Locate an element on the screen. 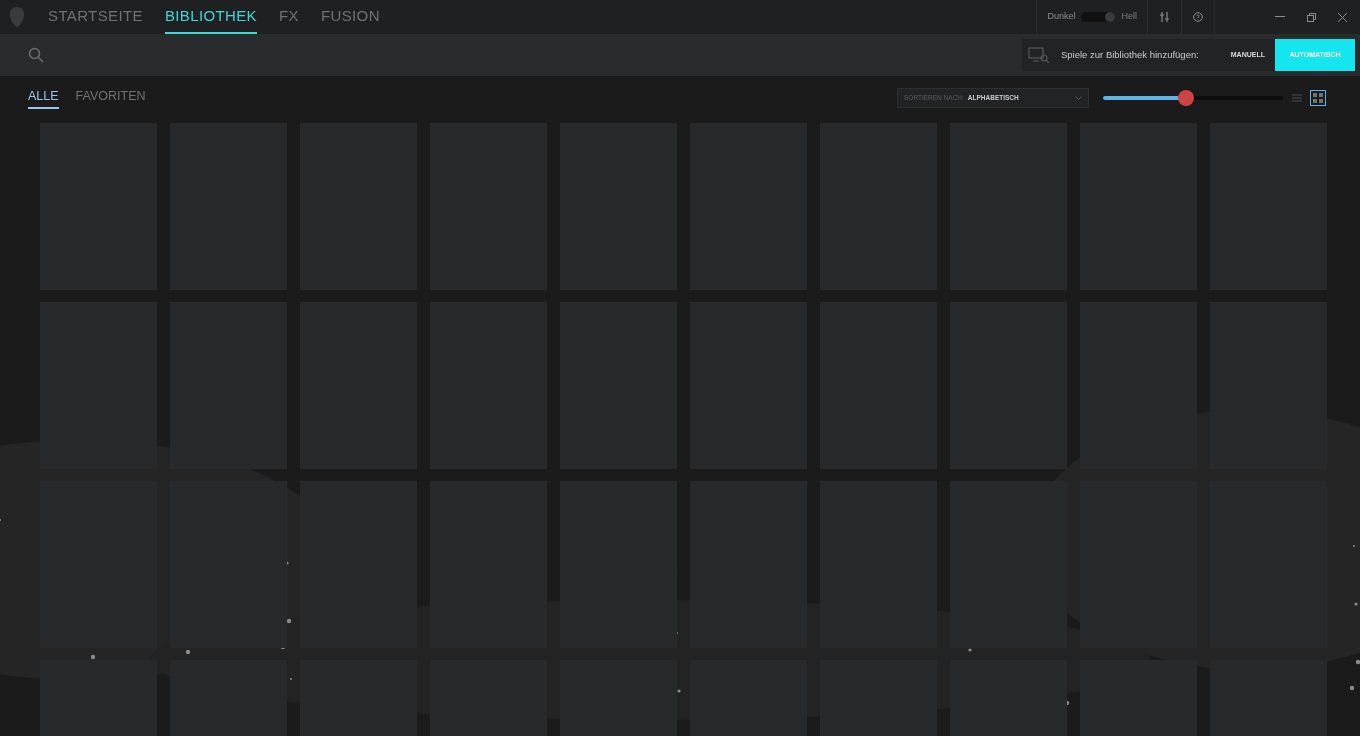 Image resolution: width=1360 pixels, height=736 pixels. view-button is located at coordinates (1318, 98).